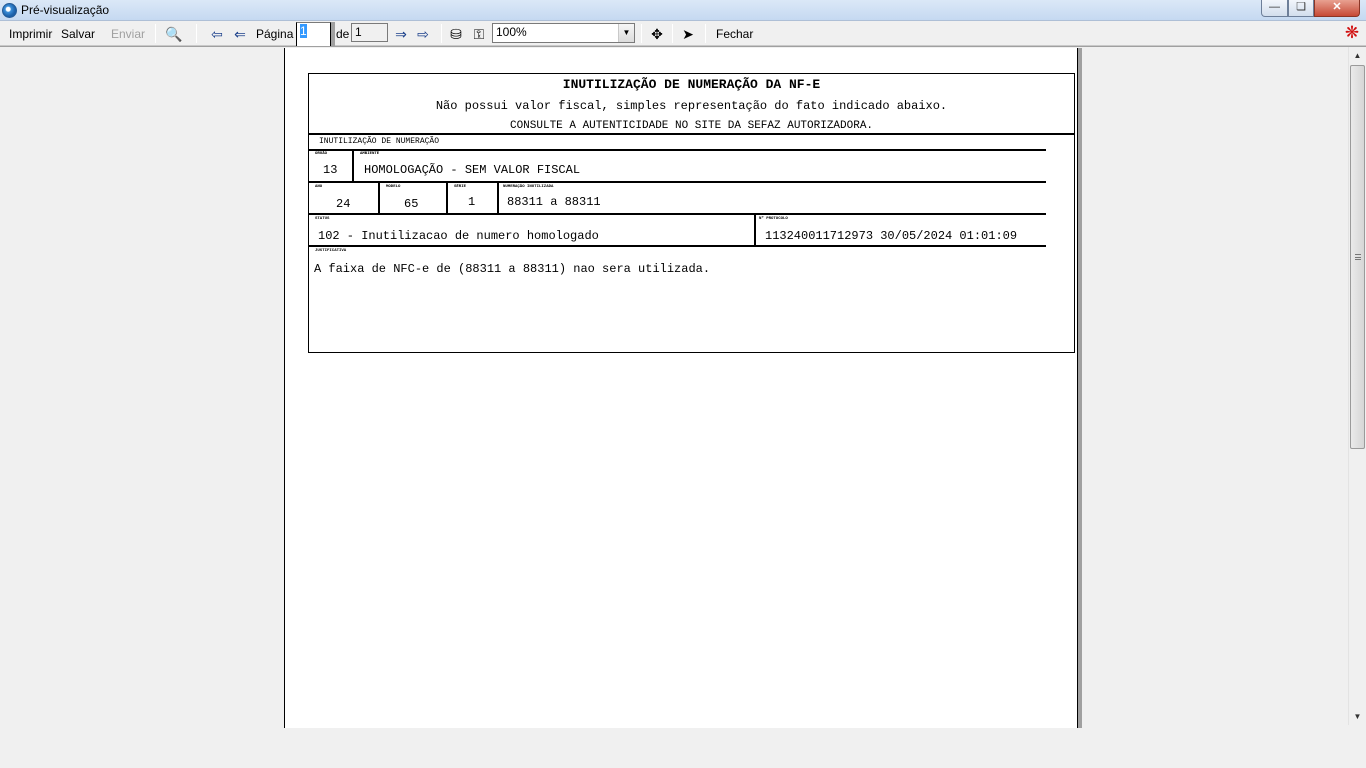  What do you see at coordinates (479, 34) in the screenshot?
I see `zoom-in-icon: ⚿` at bounding box center [479, 34].